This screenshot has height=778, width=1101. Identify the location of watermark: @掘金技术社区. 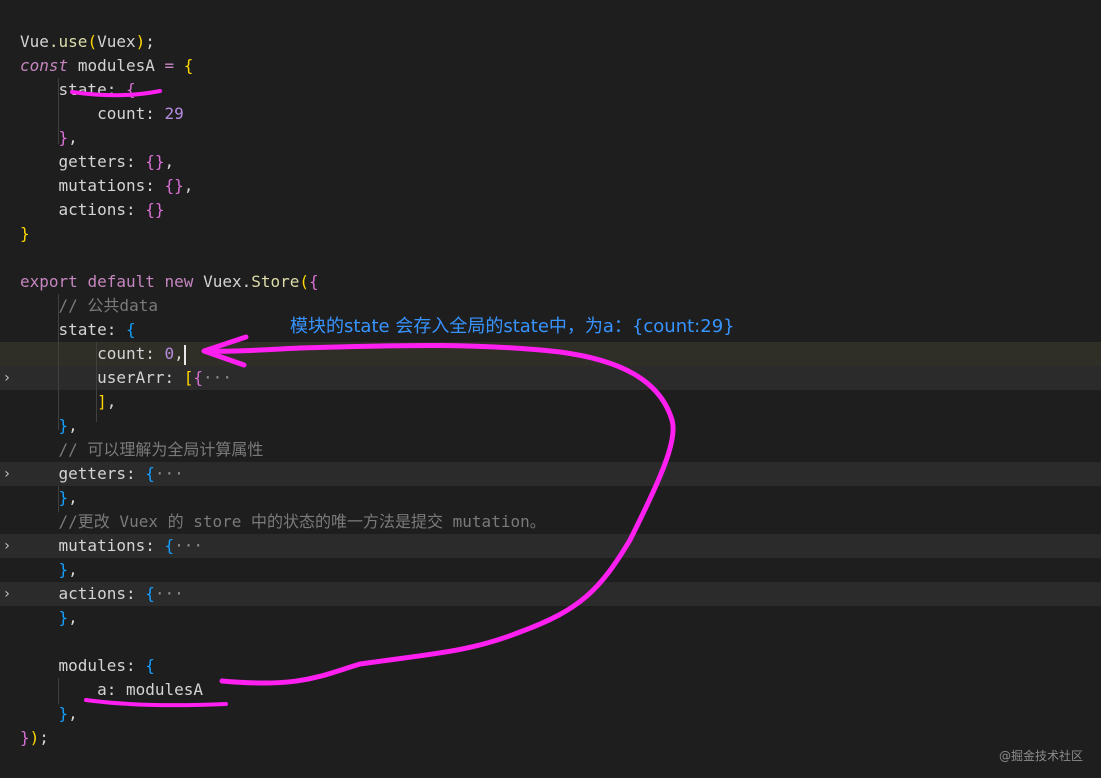
(1040, 756).